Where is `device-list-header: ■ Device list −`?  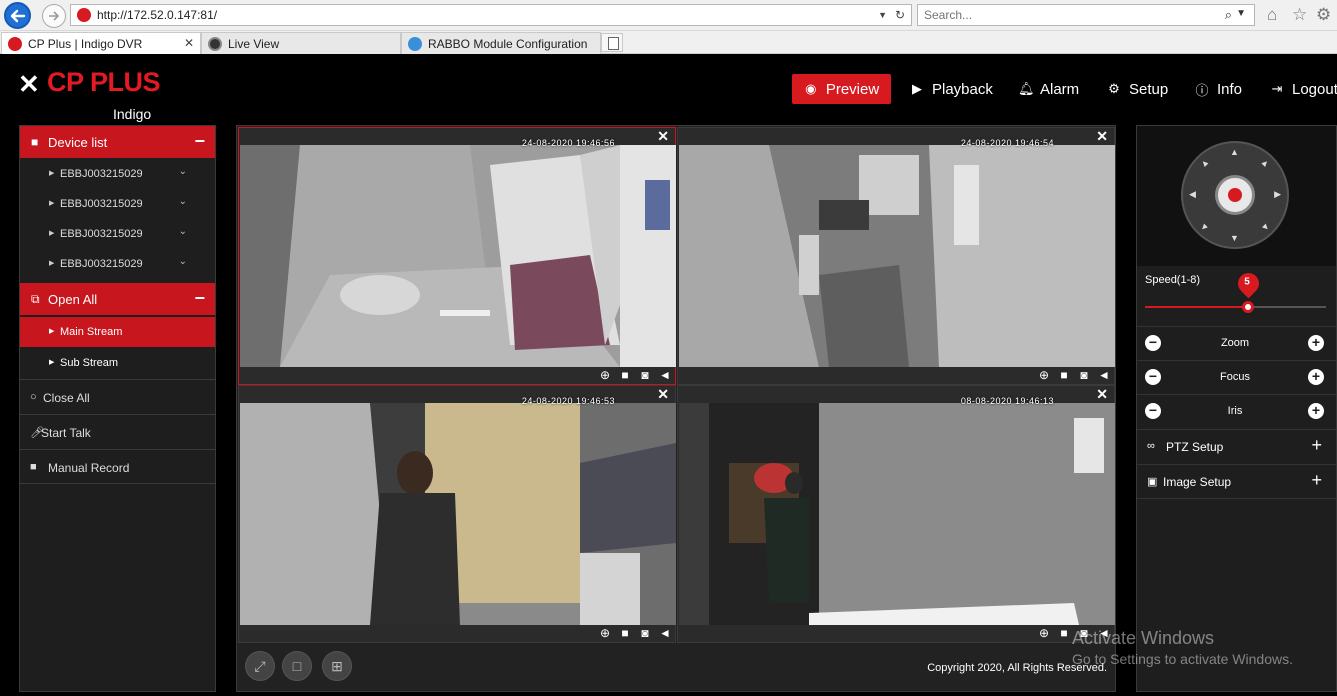 device-list-header: ■ Device list − is located at coordinates (117, 142).